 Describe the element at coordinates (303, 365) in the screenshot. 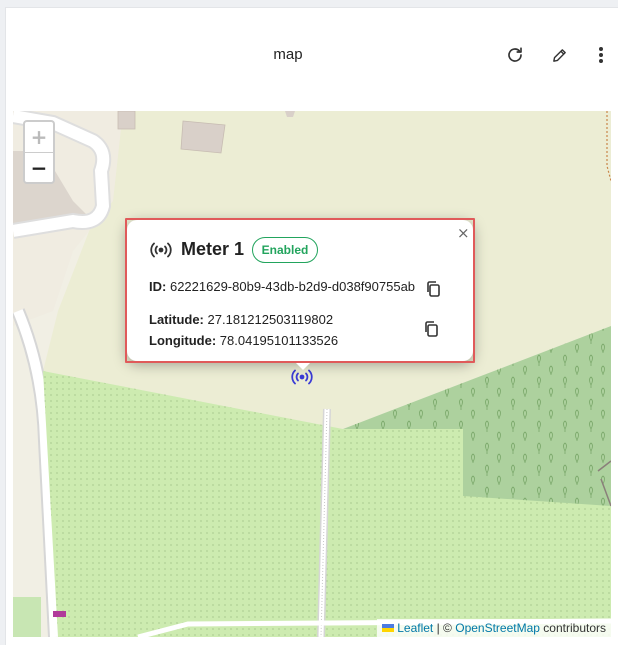

I see `popup-tip` at that location.